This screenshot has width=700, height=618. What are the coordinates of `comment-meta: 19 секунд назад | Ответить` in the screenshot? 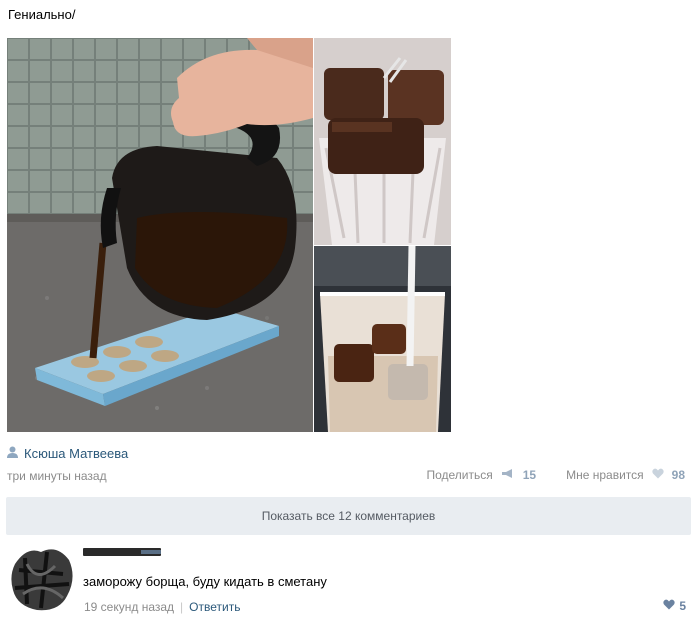 It's located at (162, 607).